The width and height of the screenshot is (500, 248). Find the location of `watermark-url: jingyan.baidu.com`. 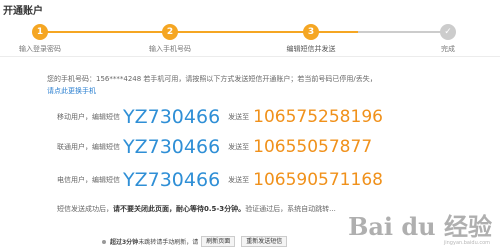

watermark-url: jingyan.baidu.com is located at coordinates (466, 243).